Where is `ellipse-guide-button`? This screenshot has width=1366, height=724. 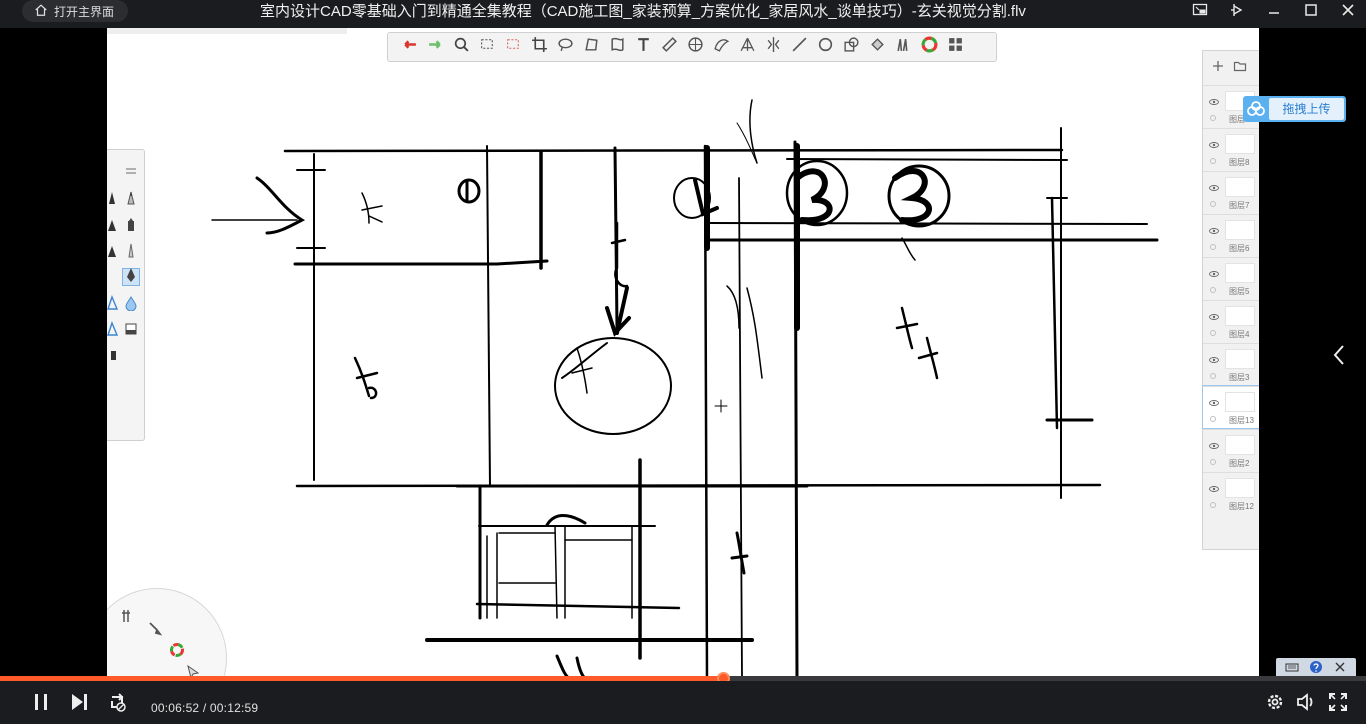 ellipse-guide-button is located at coordinates (695, 47).